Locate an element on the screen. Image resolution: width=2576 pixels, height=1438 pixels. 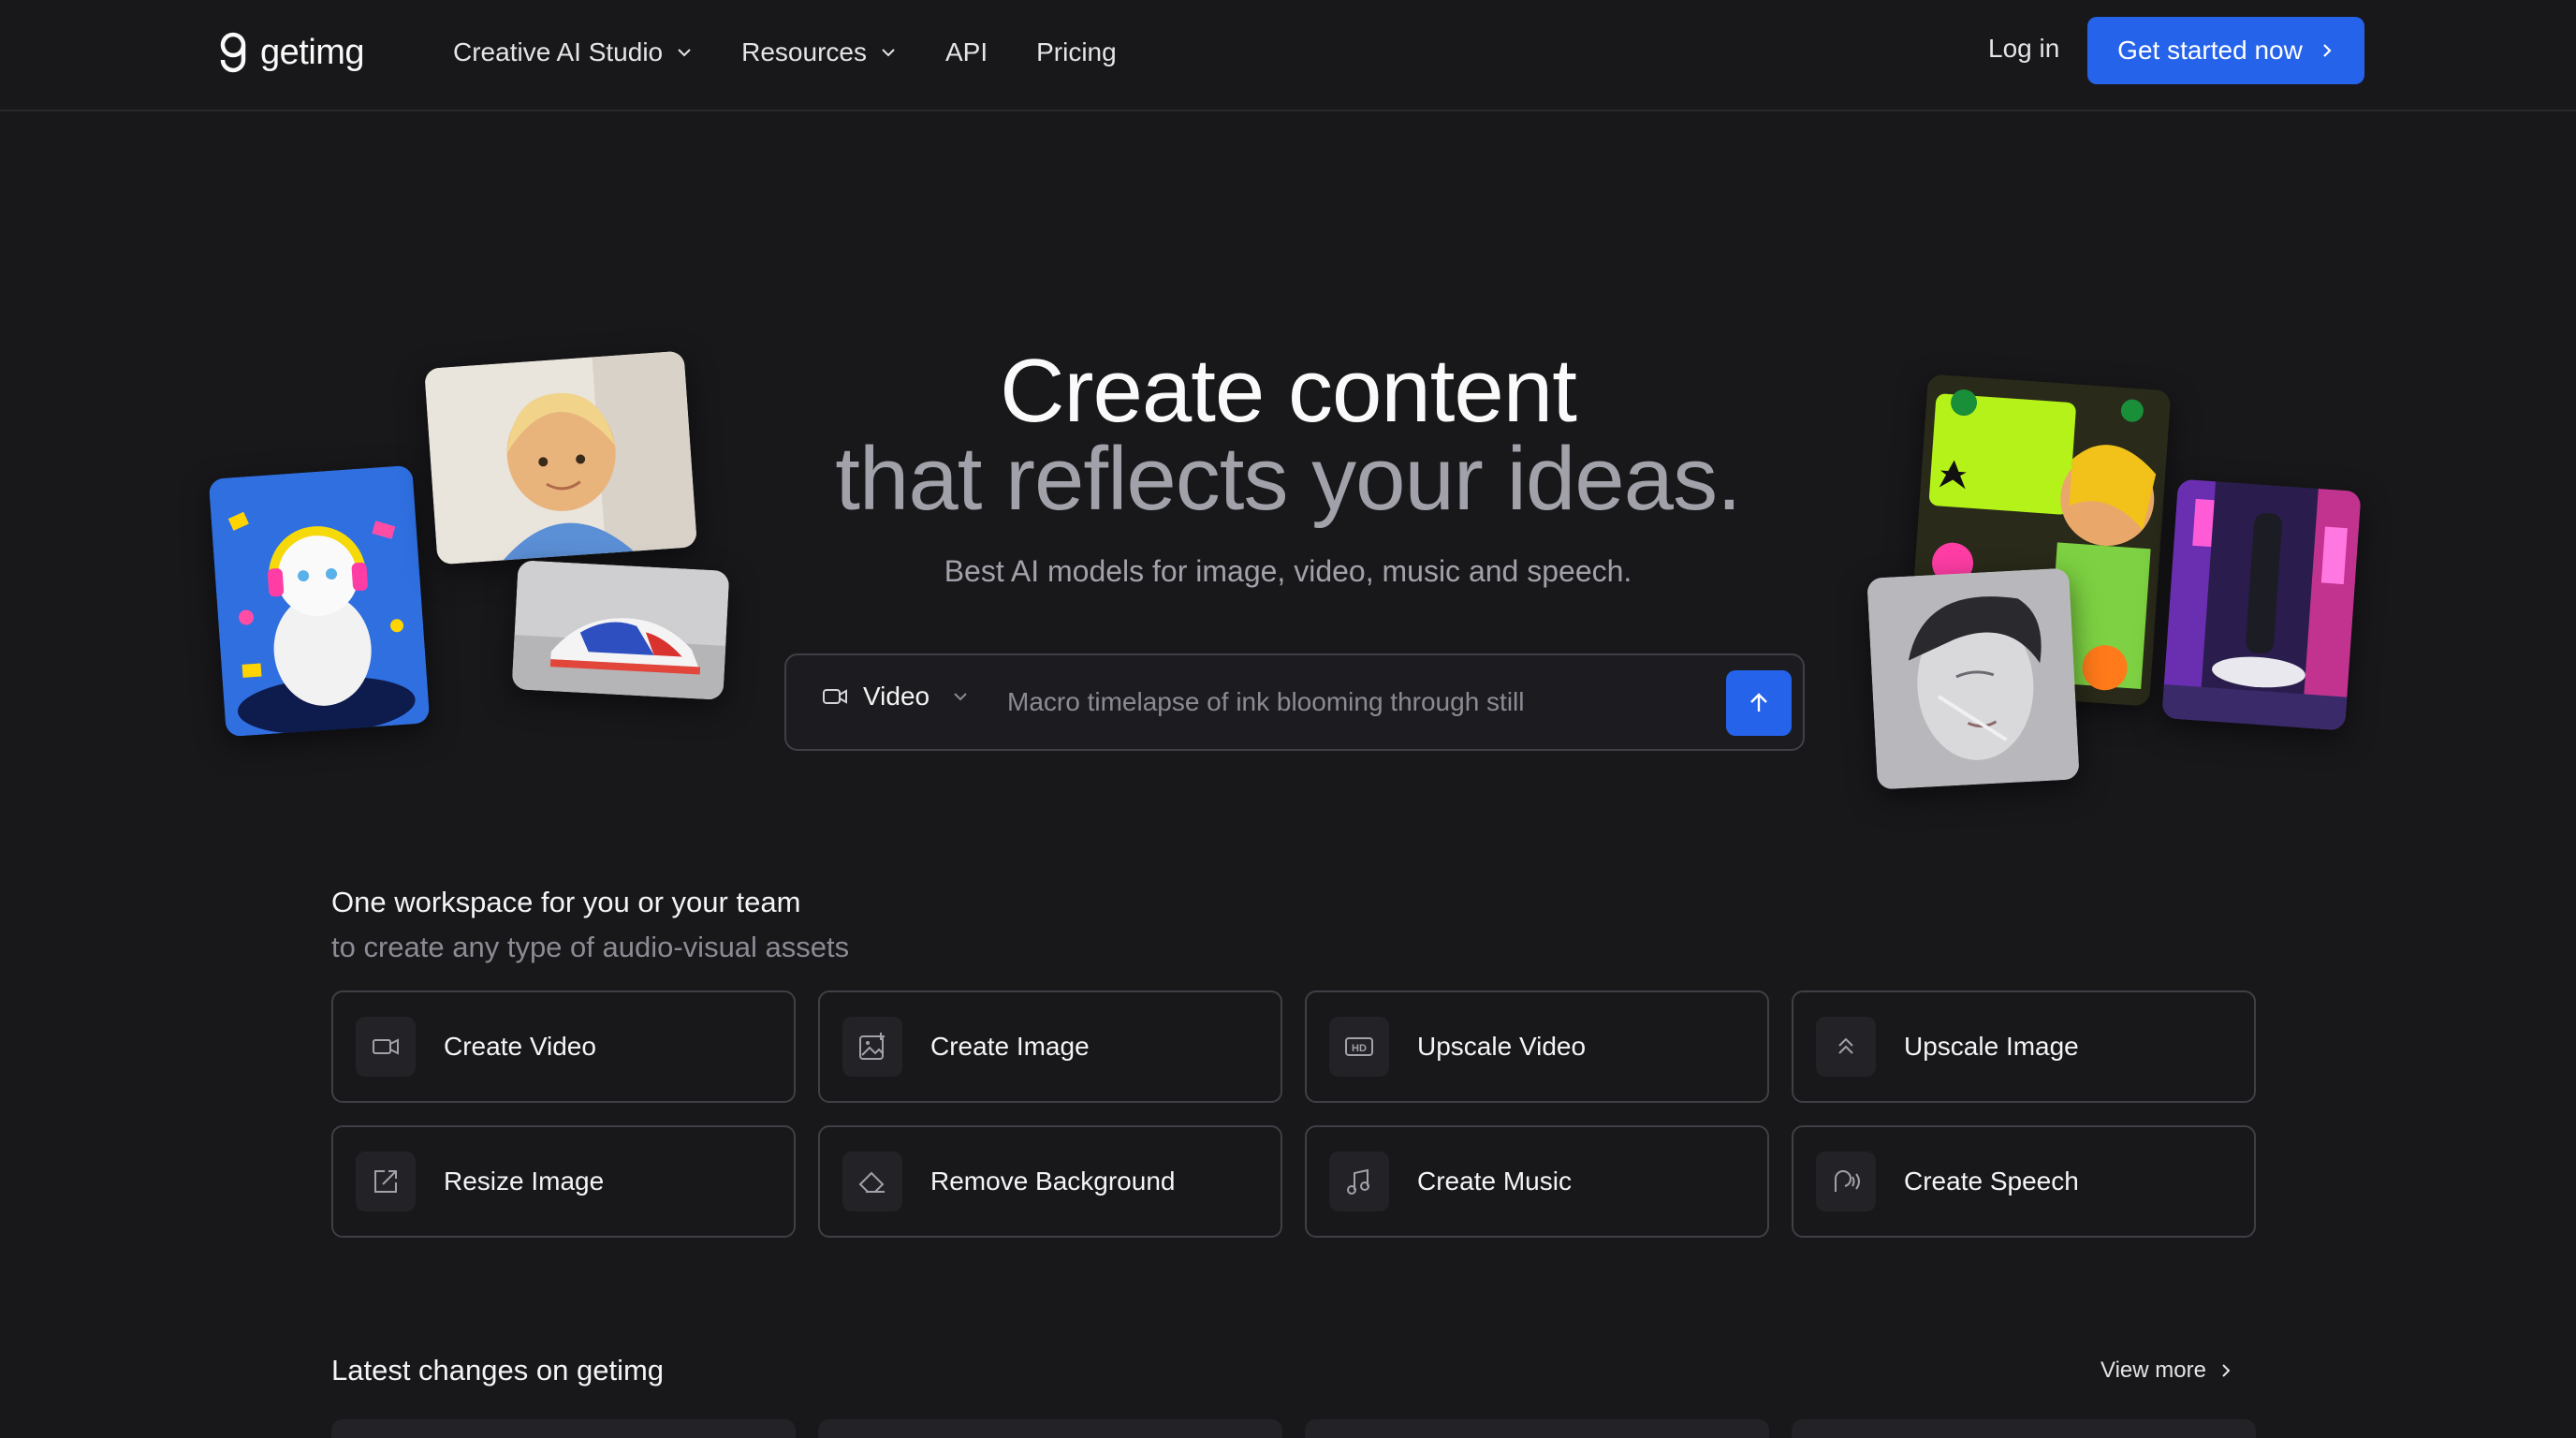
resize-image-tool: Resize Image is located at coordinates (563, 1181).